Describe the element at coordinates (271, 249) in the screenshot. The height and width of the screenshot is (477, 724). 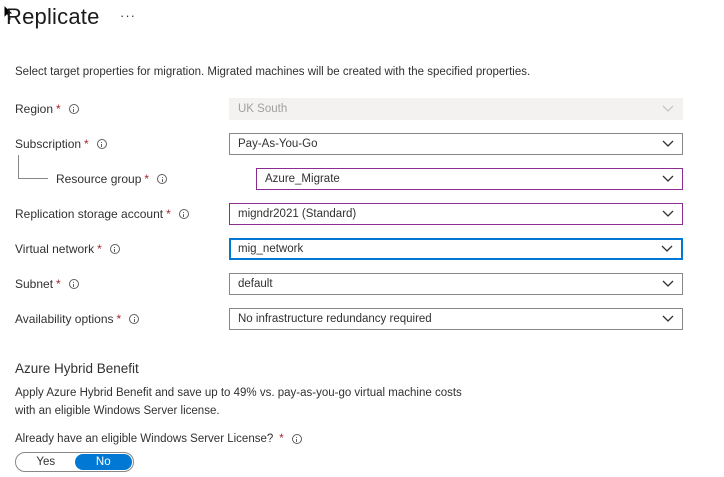
I see `virtual-network-value: mig_network` at that location.